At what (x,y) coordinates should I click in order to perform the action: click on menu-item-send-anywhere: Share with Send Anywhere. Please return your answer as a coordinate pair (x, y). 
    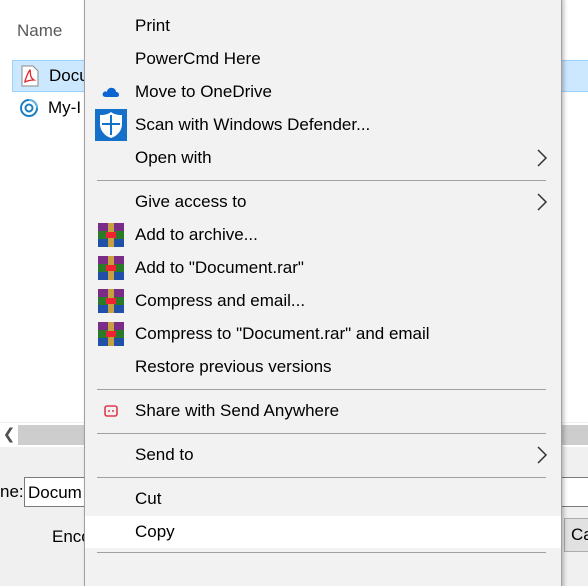
    Looking at the image, I should click on (323, 411).